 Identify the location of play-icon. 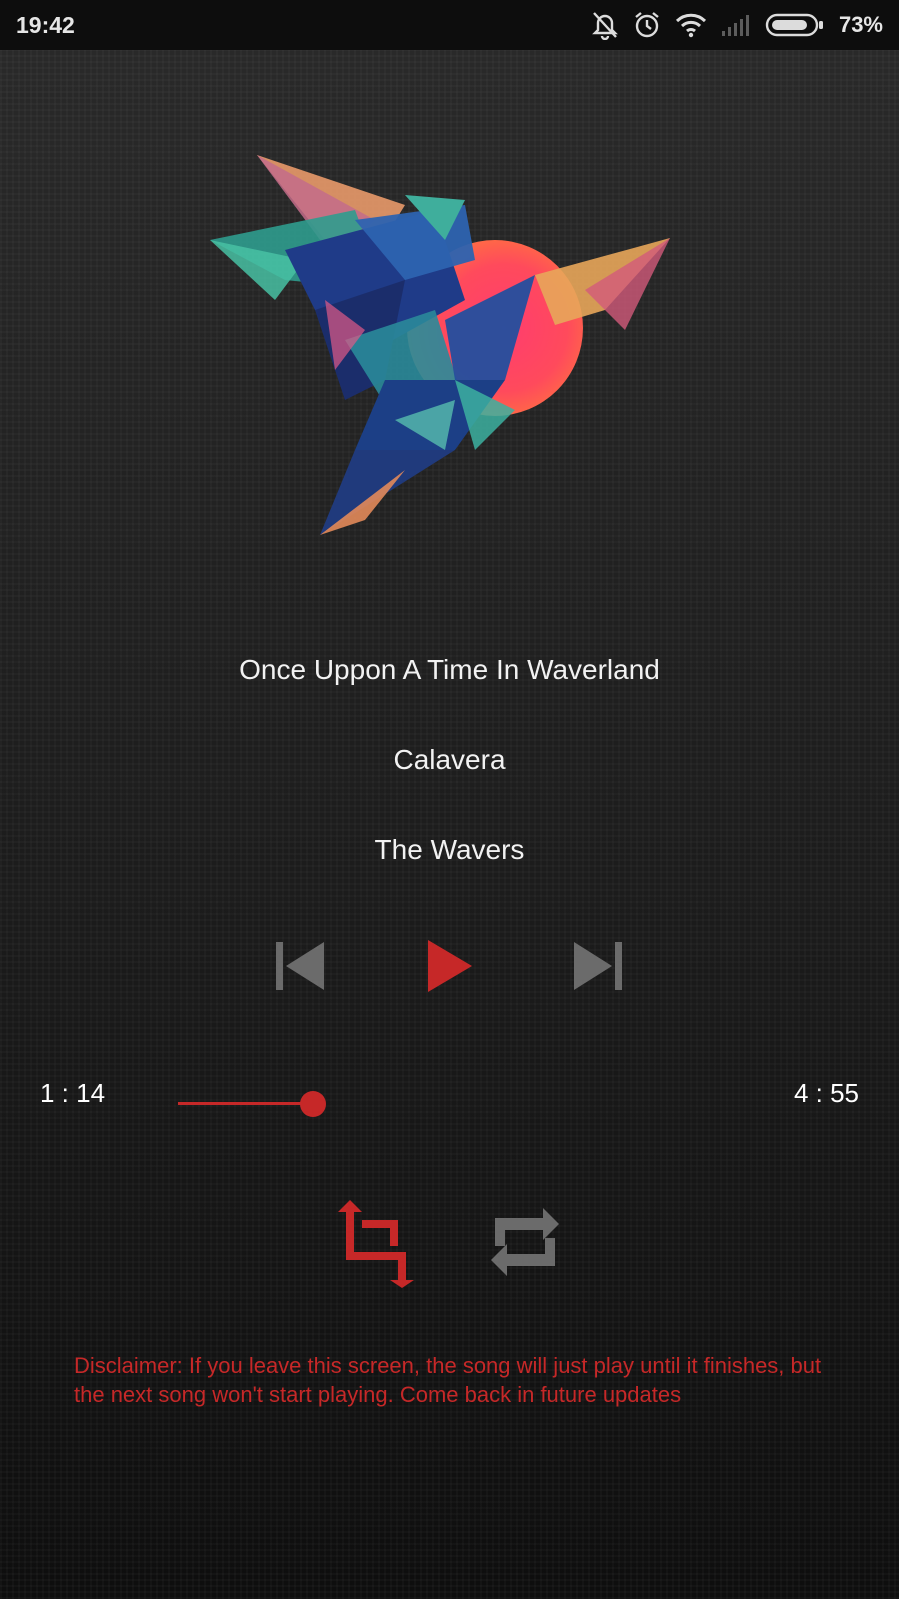
(449, 968).